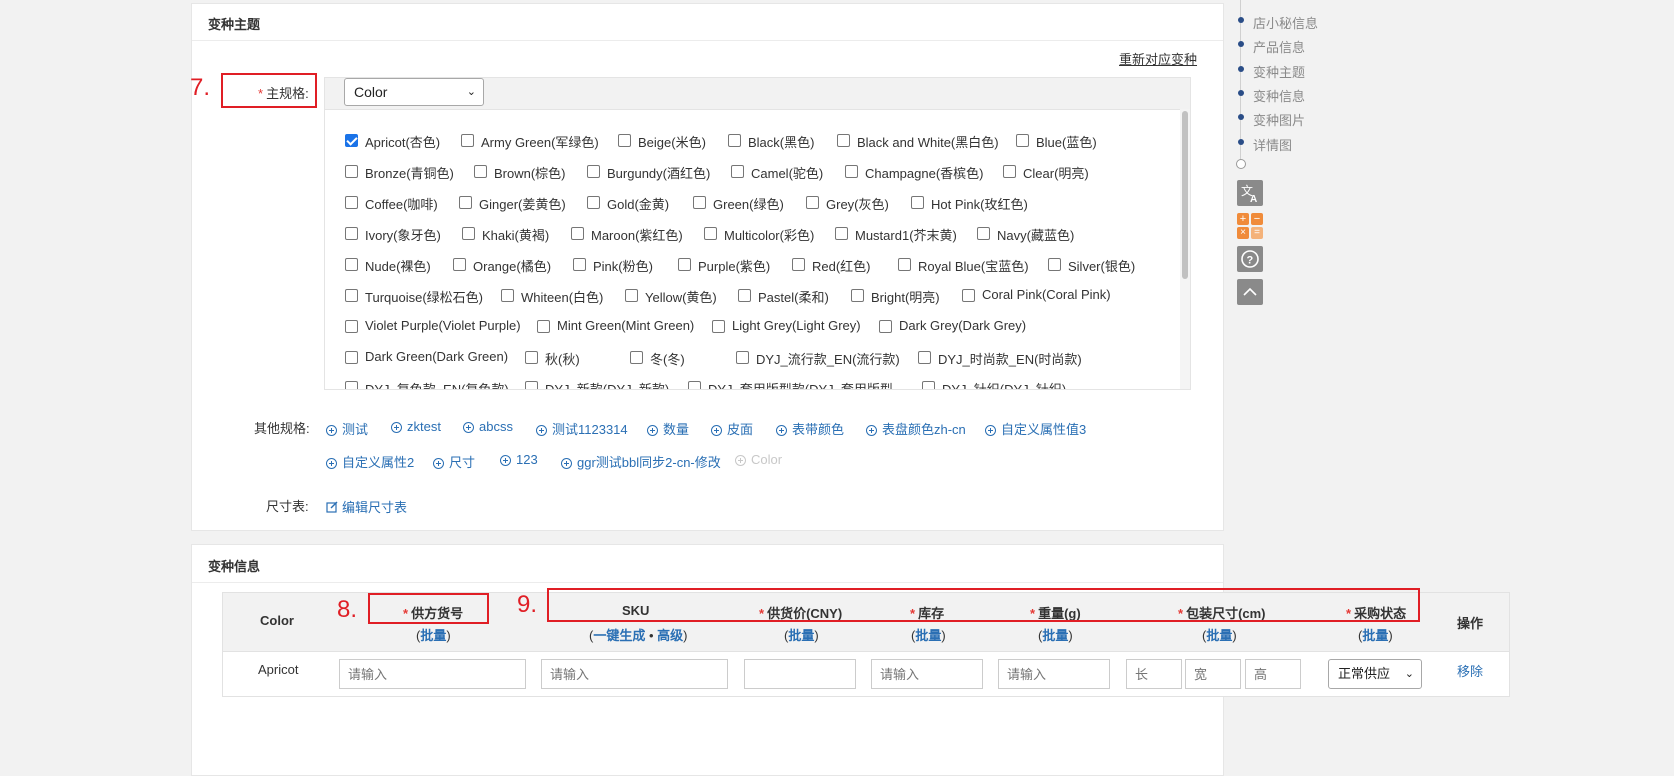  I want to click on sku-input, so click(634, 674).